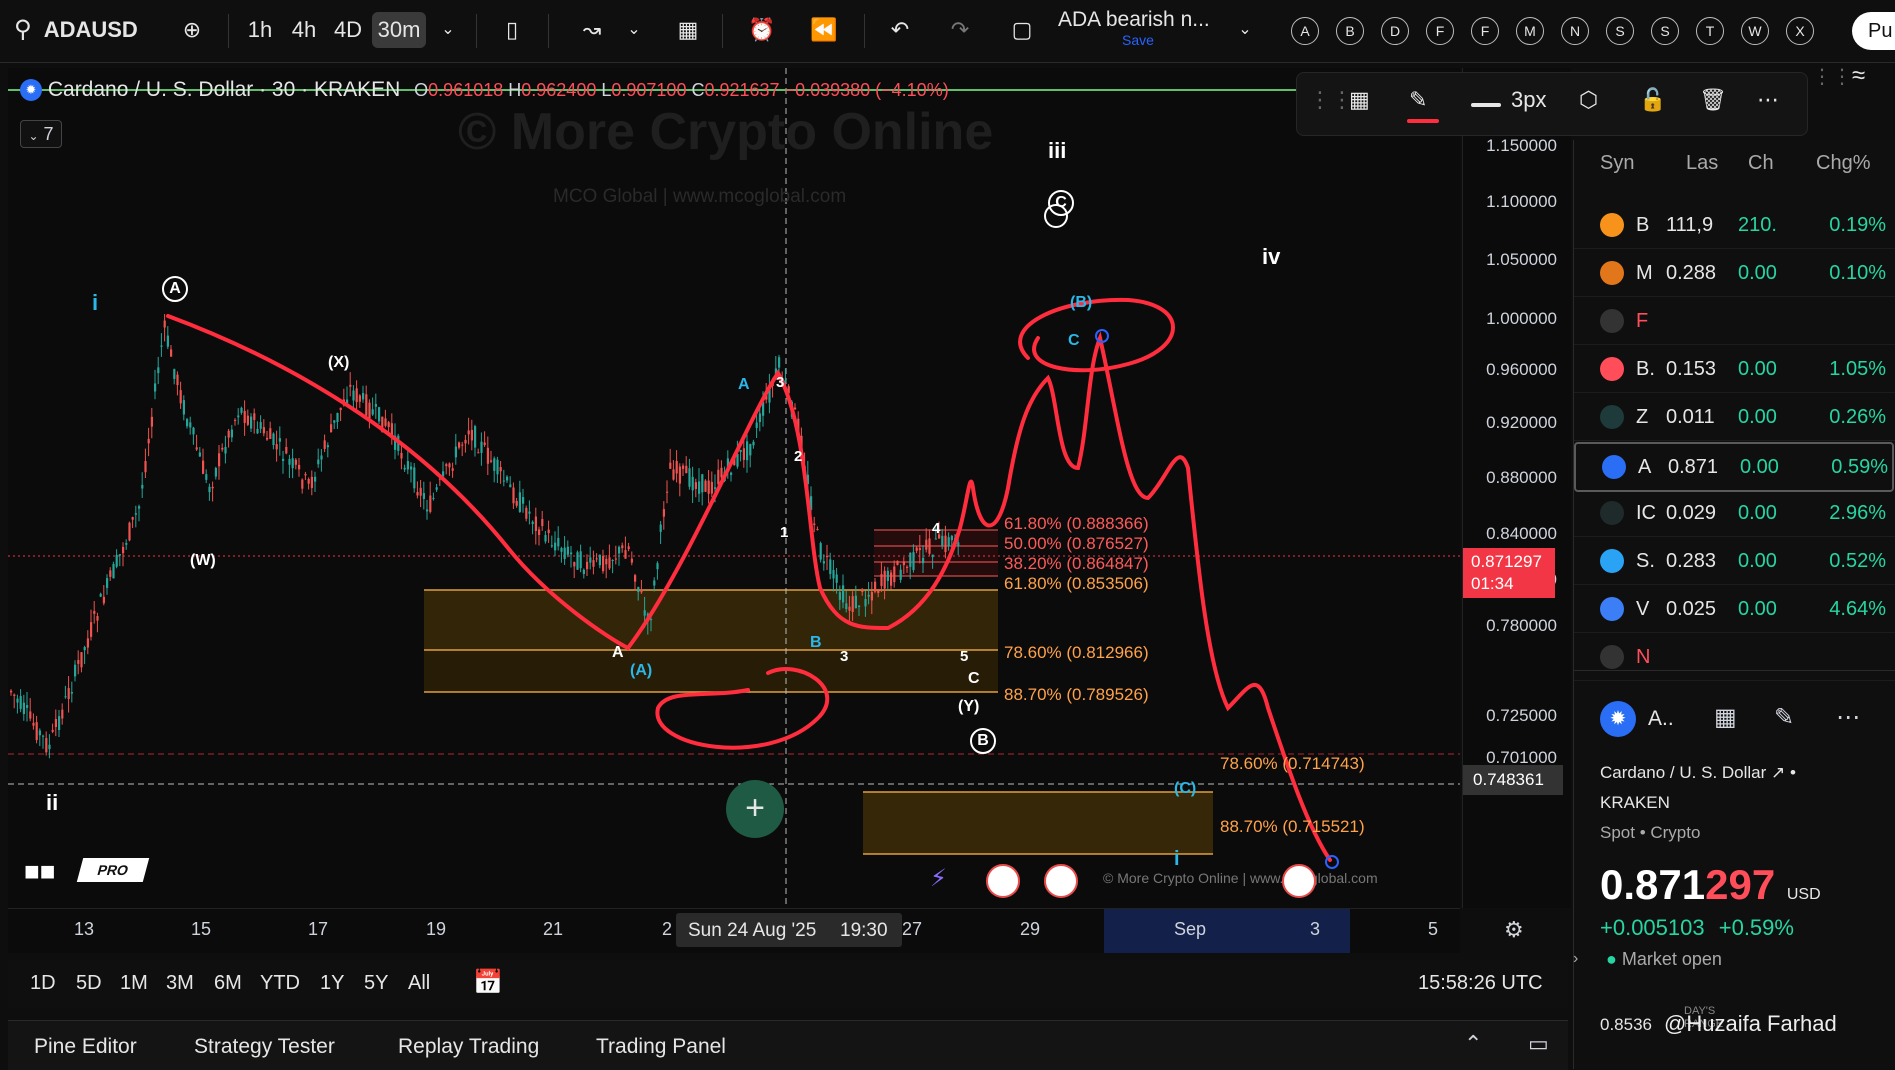 The height and width of the screenshot is (1070, 1895). Describe the element at coordinates (1514, 930) in the screenshot. I see `settings-gear-icon: ⚙` at that location.